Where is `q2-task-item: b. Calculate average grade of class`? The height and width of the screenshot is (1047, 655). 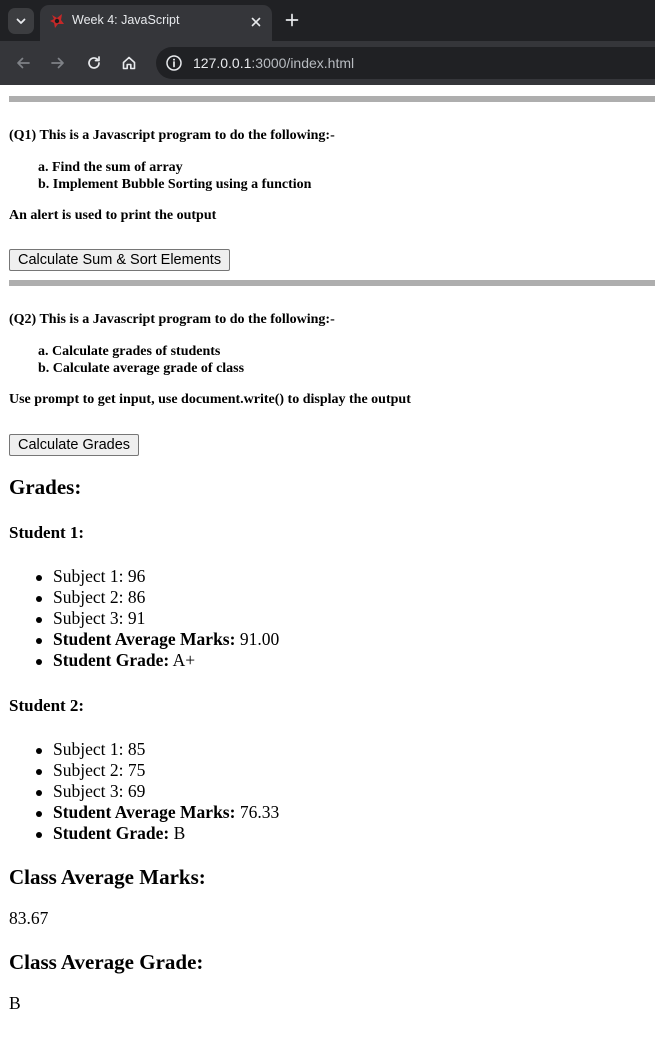
q2-task-item: b. Calculate average grade of class is located at coordinates (141, 368).